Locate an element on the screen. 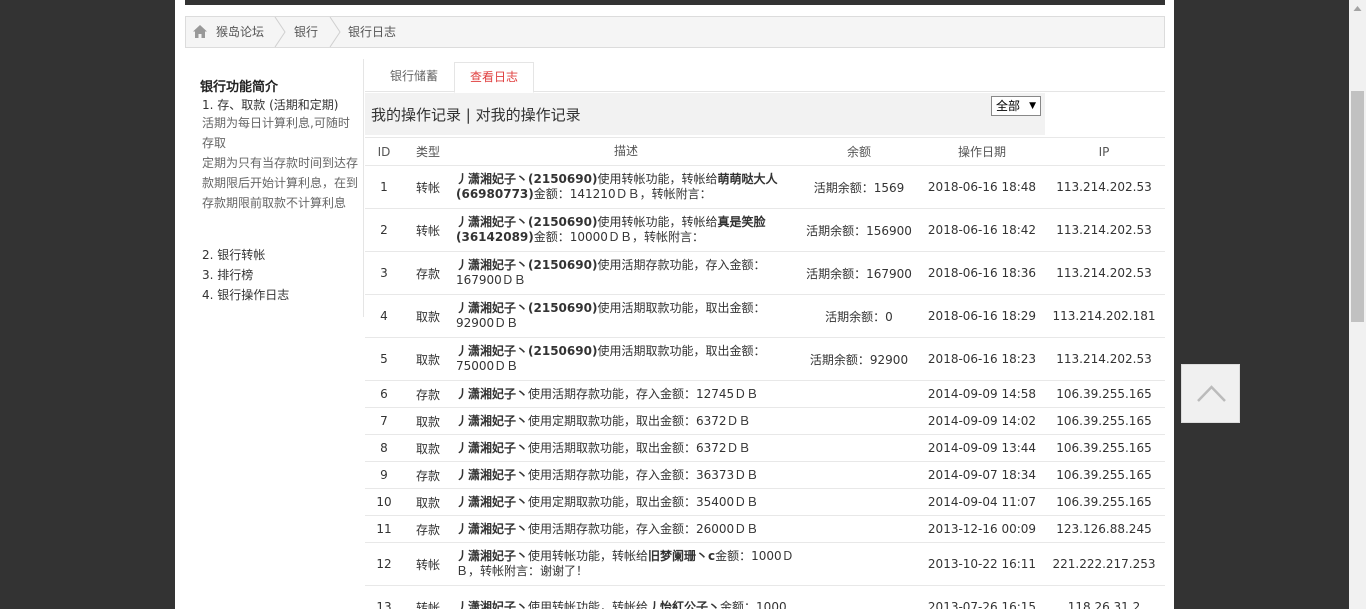  breadcrumb-separator-icon is located at coordinates (280, 32).